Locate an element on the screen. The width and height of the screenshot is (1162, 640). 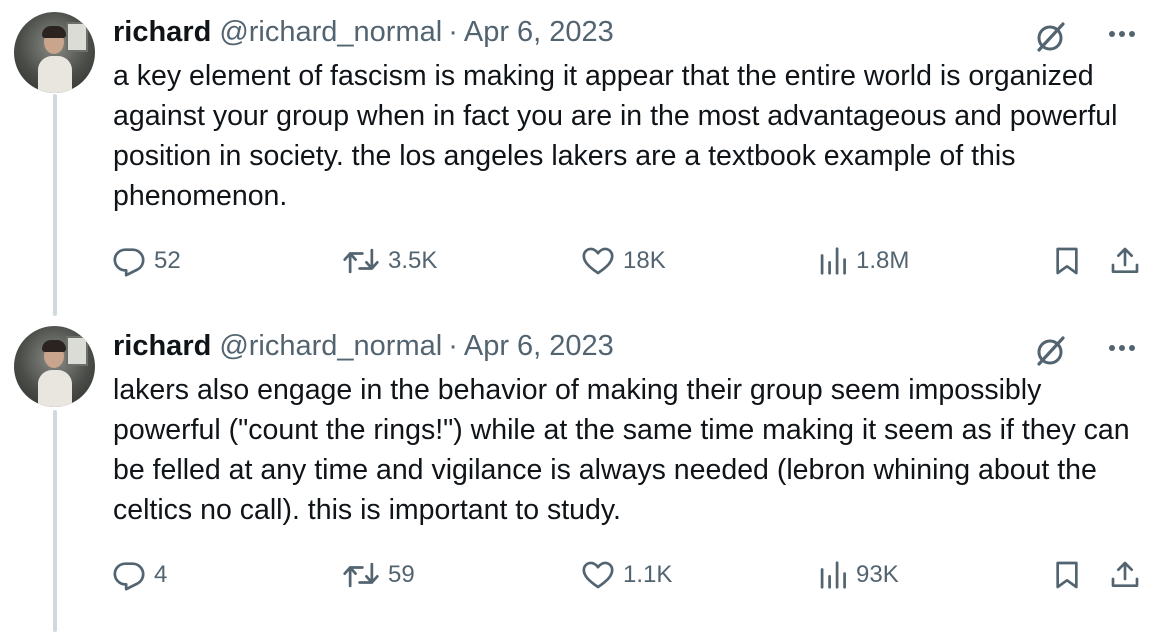
views-count: 93K is located at coordinates (877, 574).